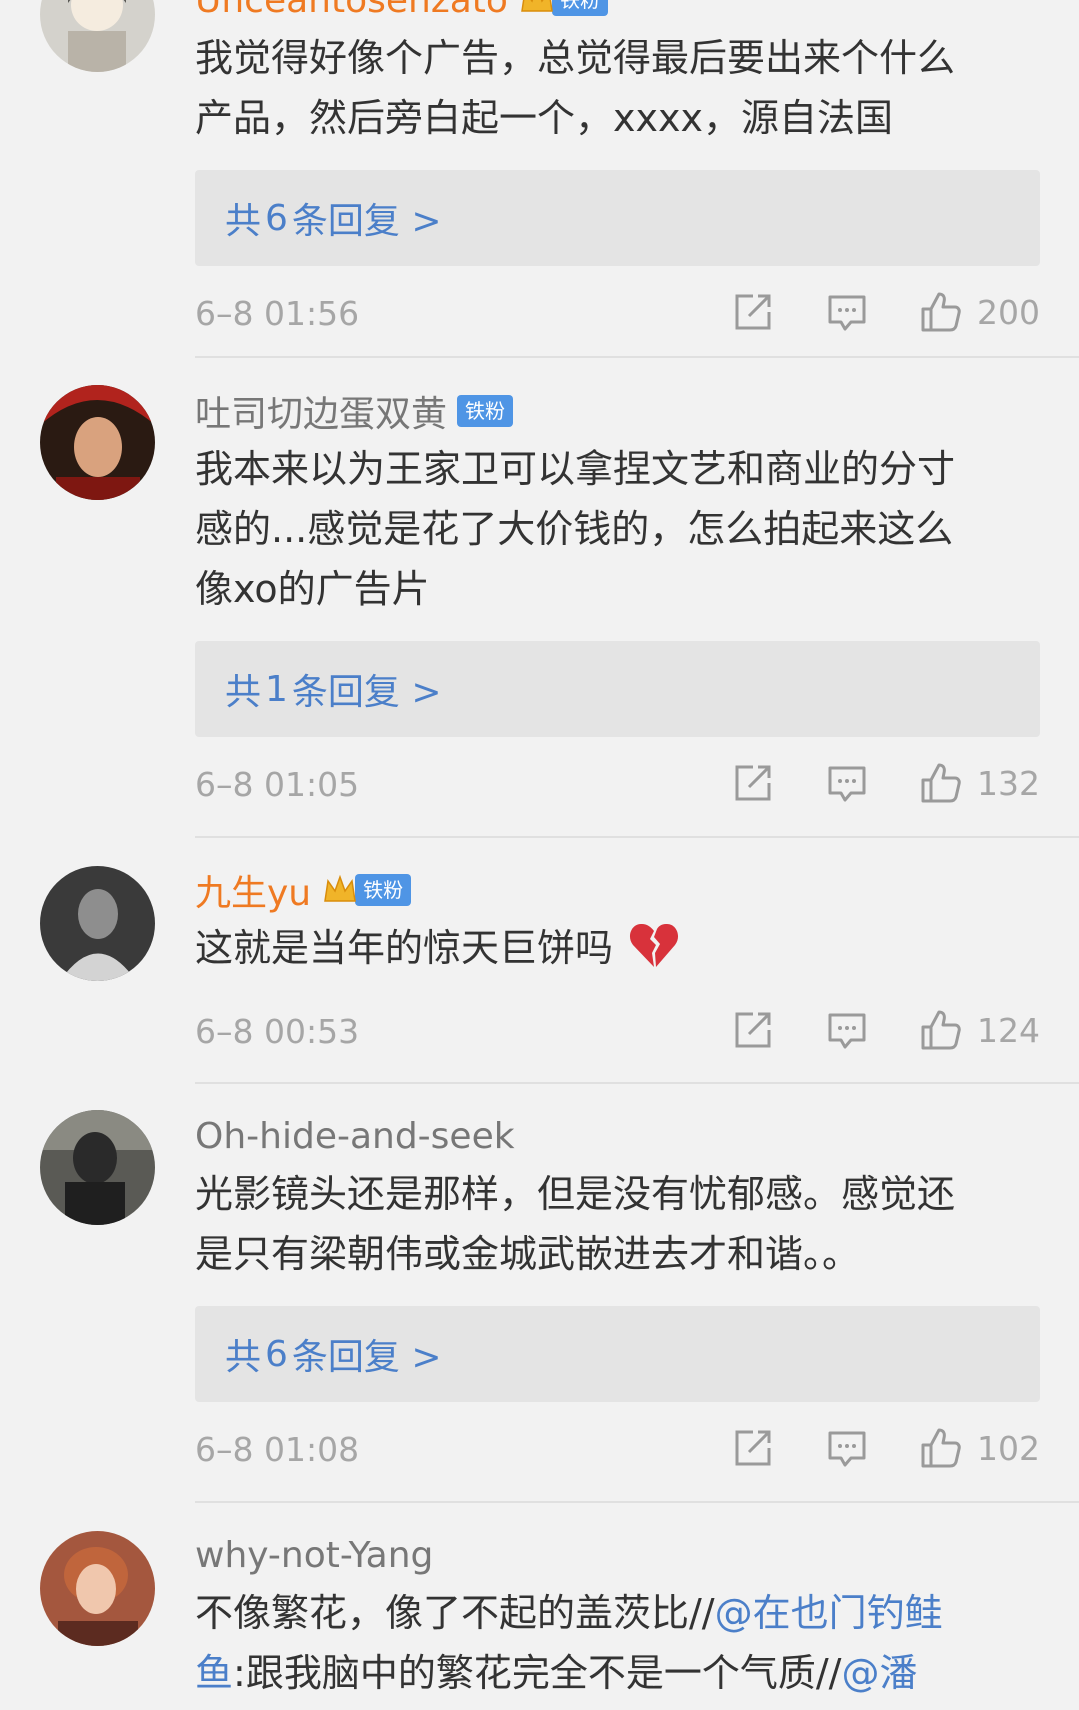  What do you see at coordinates (277, 313) in the screenshot?
I see `comment-timestamp: 6–8 01:56` at bounding box center [277, 313].